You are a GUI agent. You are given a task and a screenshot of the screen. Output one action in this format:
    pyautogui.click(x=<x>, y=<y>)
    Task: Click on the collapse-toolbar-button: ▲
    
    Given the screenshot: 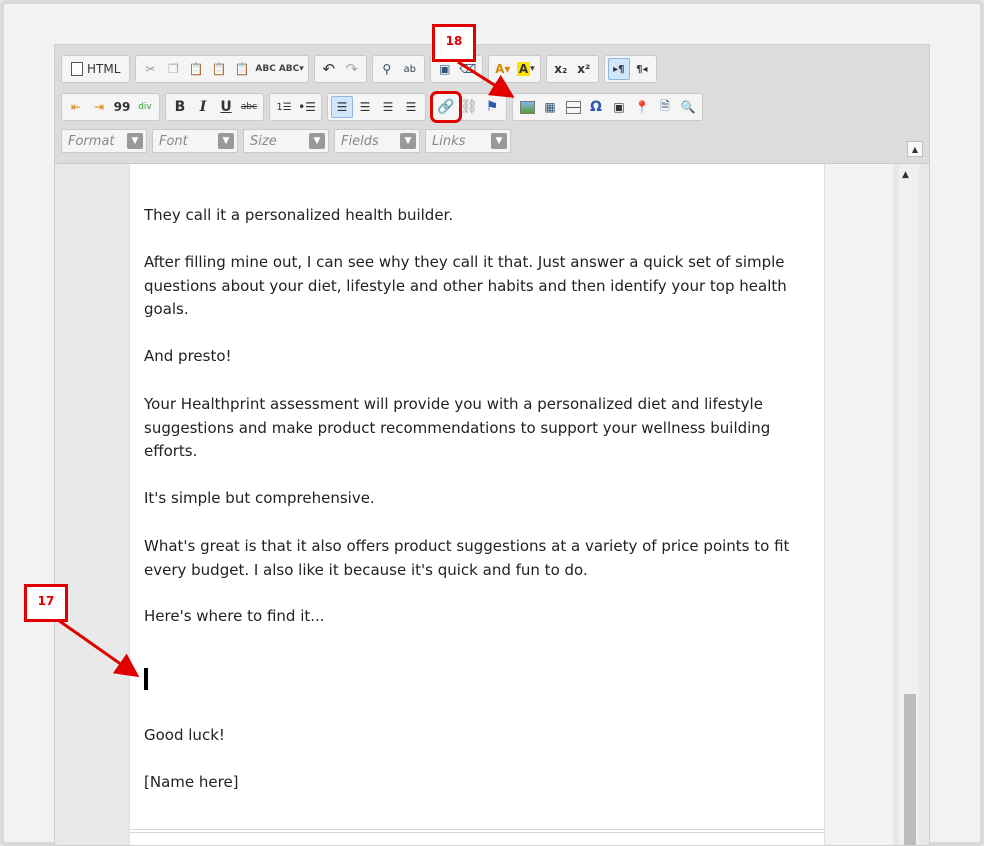 What is the action you would take?
    pyautogui.click(x=915, y=149)
    